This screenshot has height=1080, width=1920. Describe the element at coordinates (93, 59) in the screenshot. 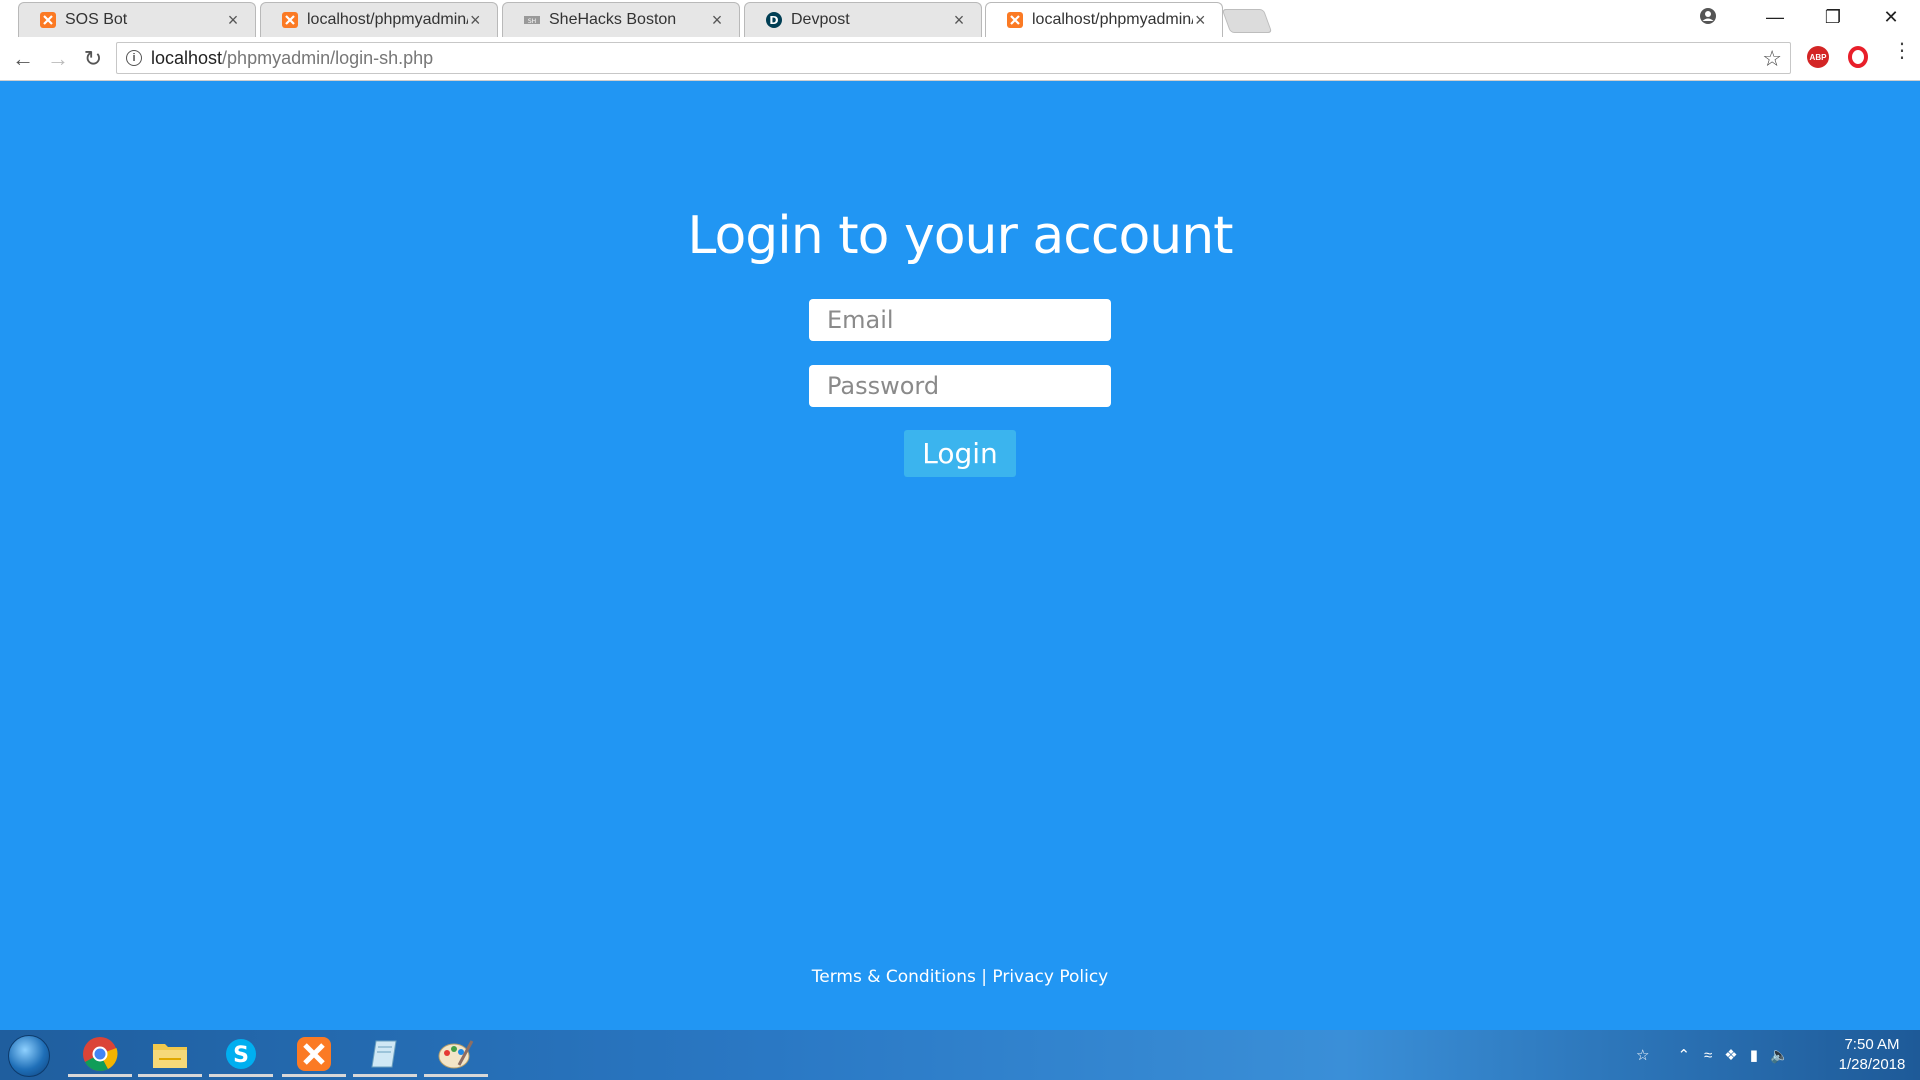

I see `reload-icon: ↻` at that location.